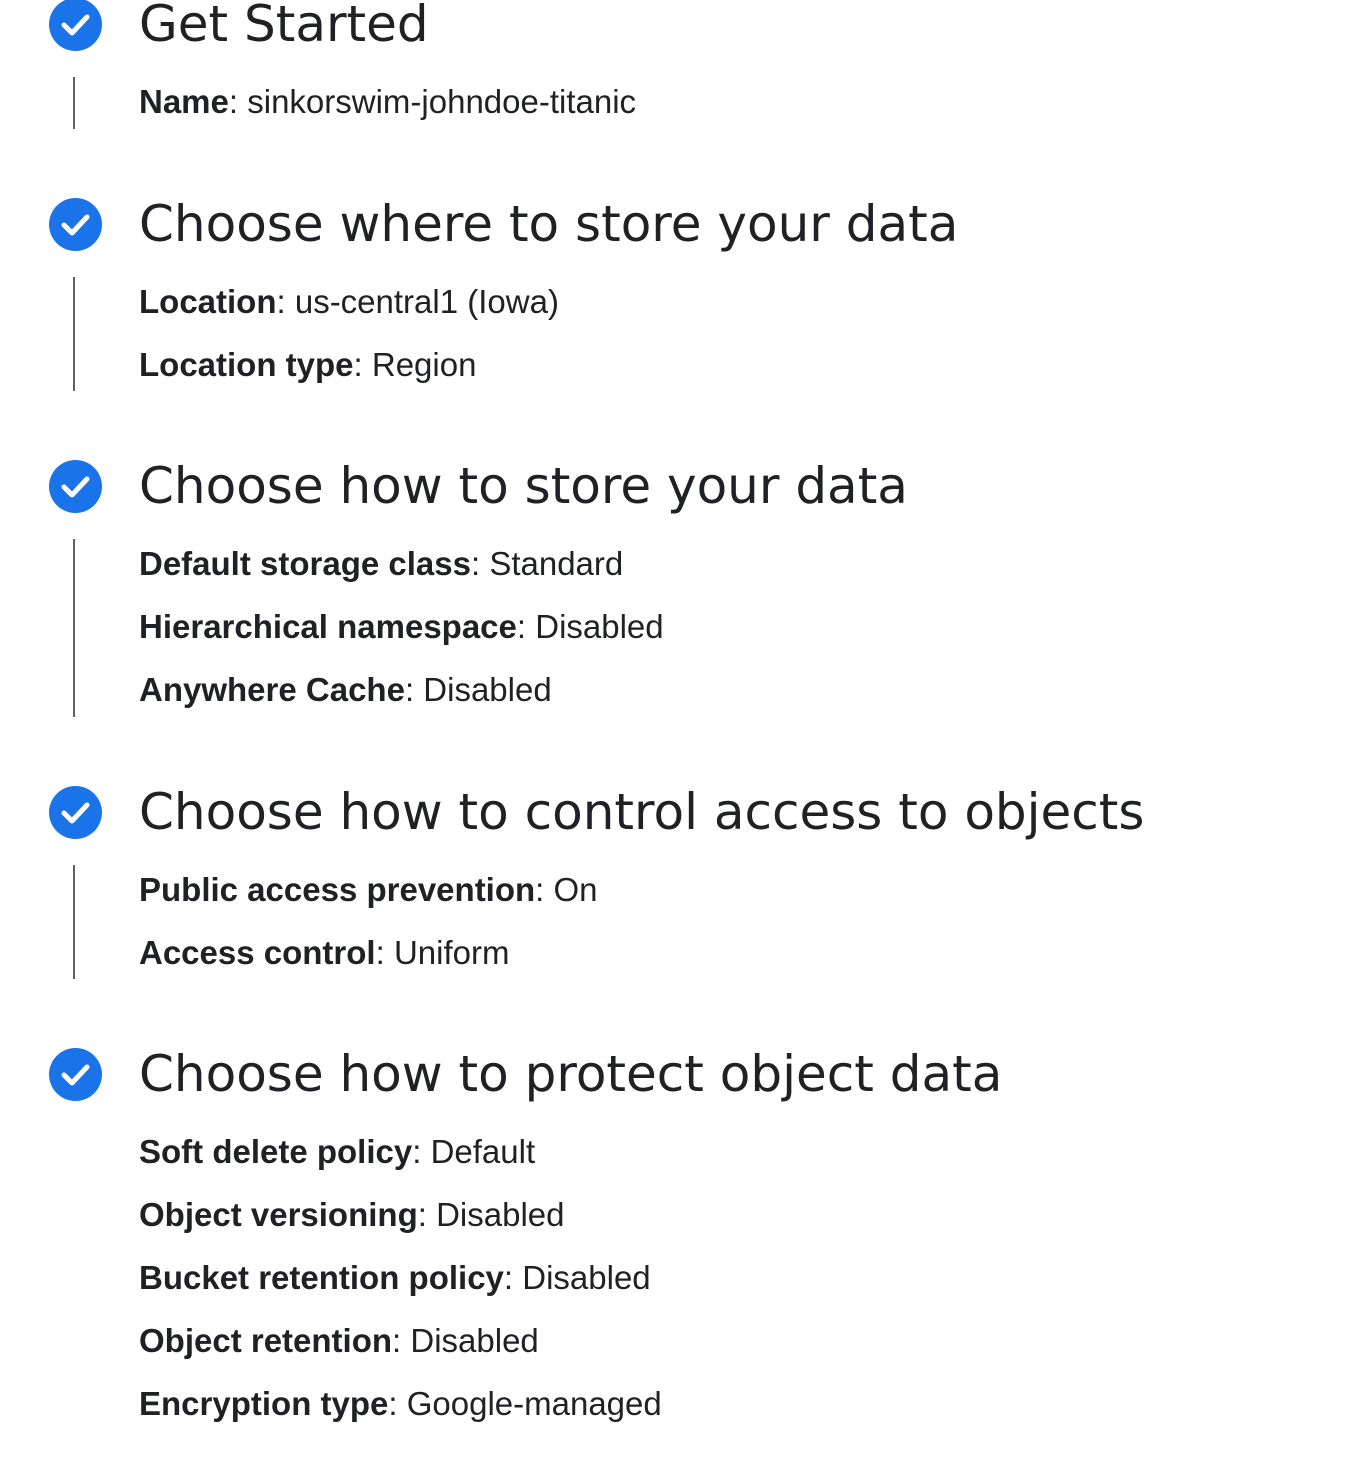 This screenshot has height=1473, width=1350. I want to click on detail-row-soft-delete-policy: Soft delete policy: Default, so click(400, 1166).